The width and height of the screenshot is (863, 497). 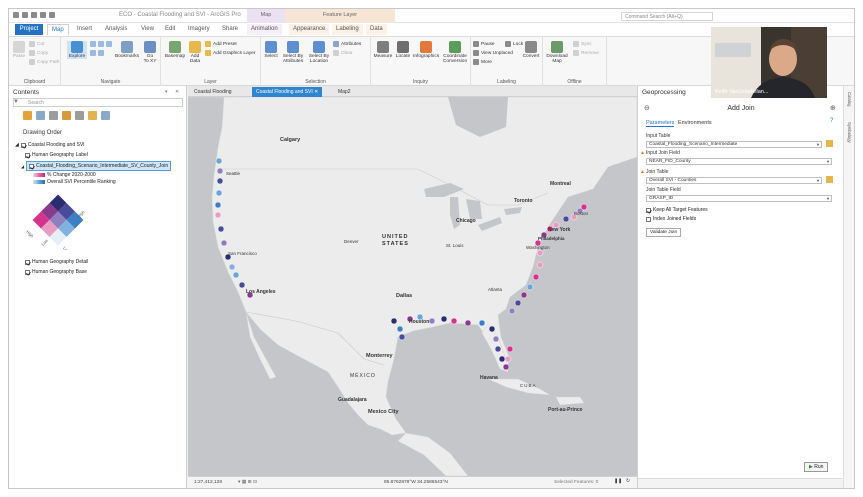 I want to click on tab-view: View, so click(x=147, y=29).